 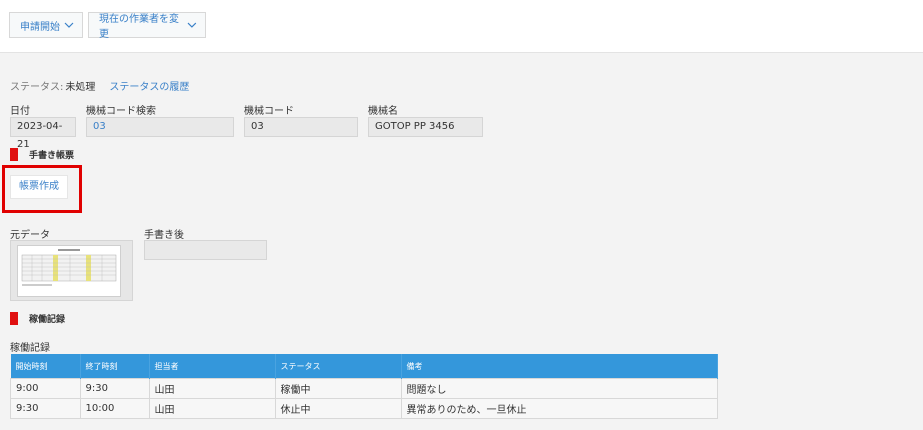 What do you see at coordinates (37, 87) in the screenshot?
I see `status-label: ステータス:` at bounding box center [37, 87].